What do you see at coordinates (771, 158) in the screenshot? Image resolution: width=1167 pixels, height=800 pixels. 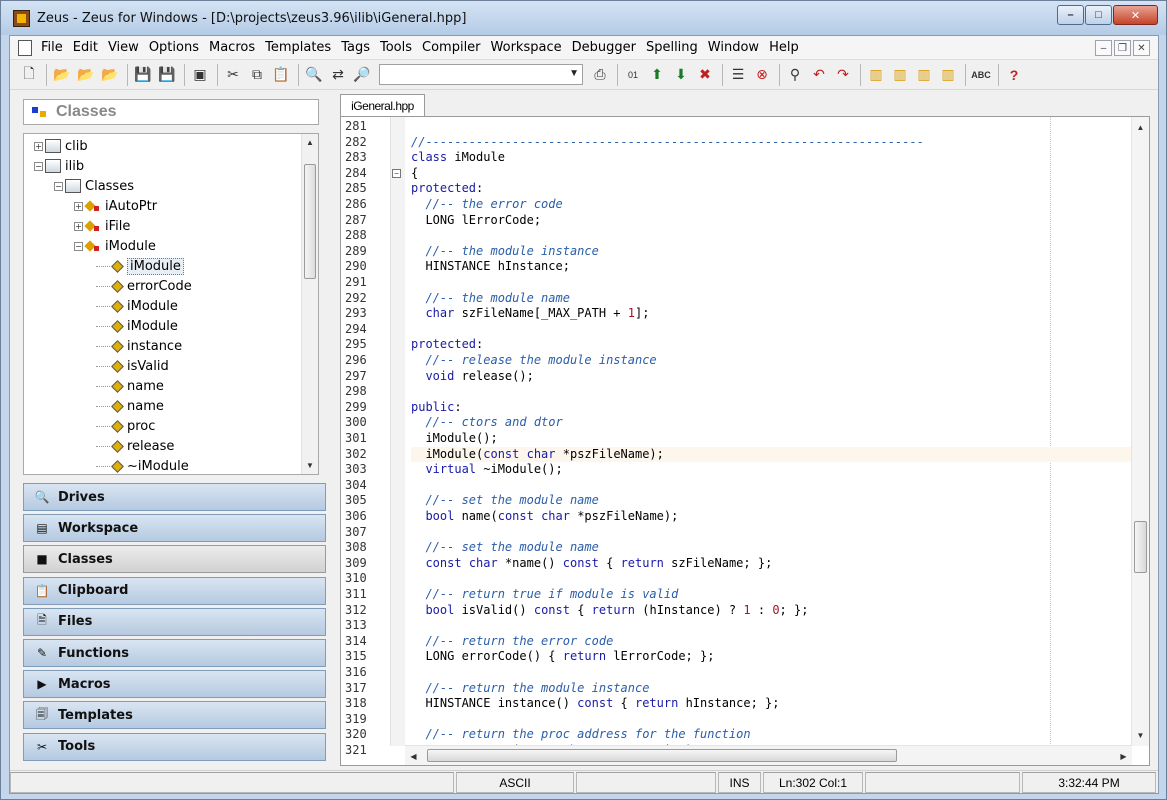 I see `code-line: class iModule` at bounding box center [771, 158].